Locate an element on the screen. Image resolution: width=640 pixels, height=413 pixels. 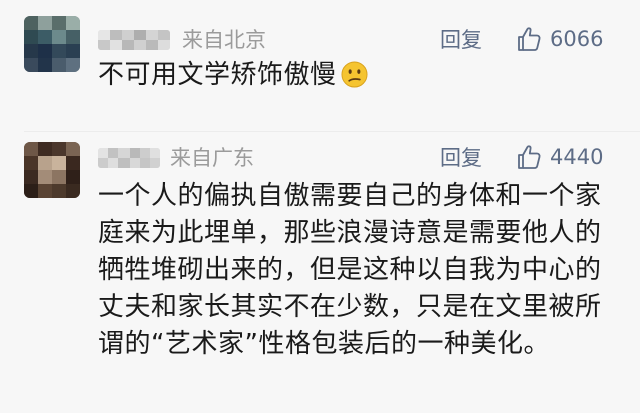
like-count: 6066 is located at coordinates (577, 39).